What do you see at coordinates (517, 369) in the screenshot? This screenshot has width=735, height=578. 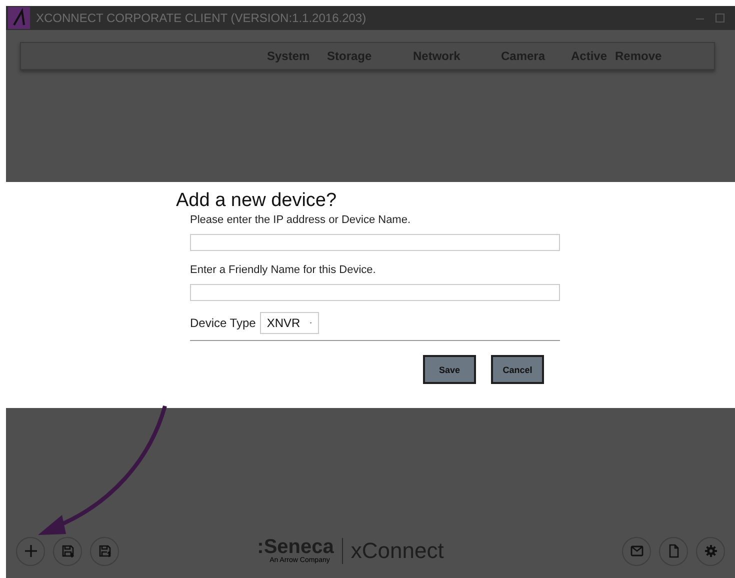 I see `dialog-button: Cancel` at bounding box center [517, 369].